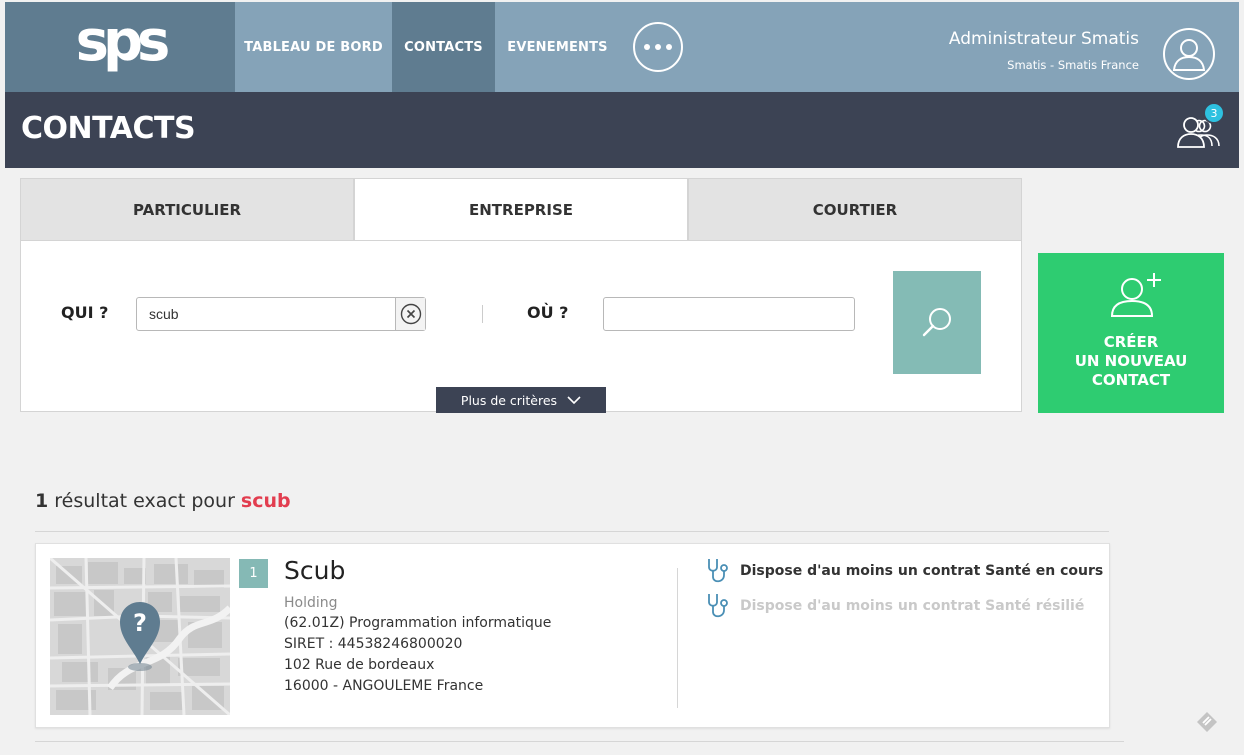  I want to click on location-map: ?, so click(140, 636).